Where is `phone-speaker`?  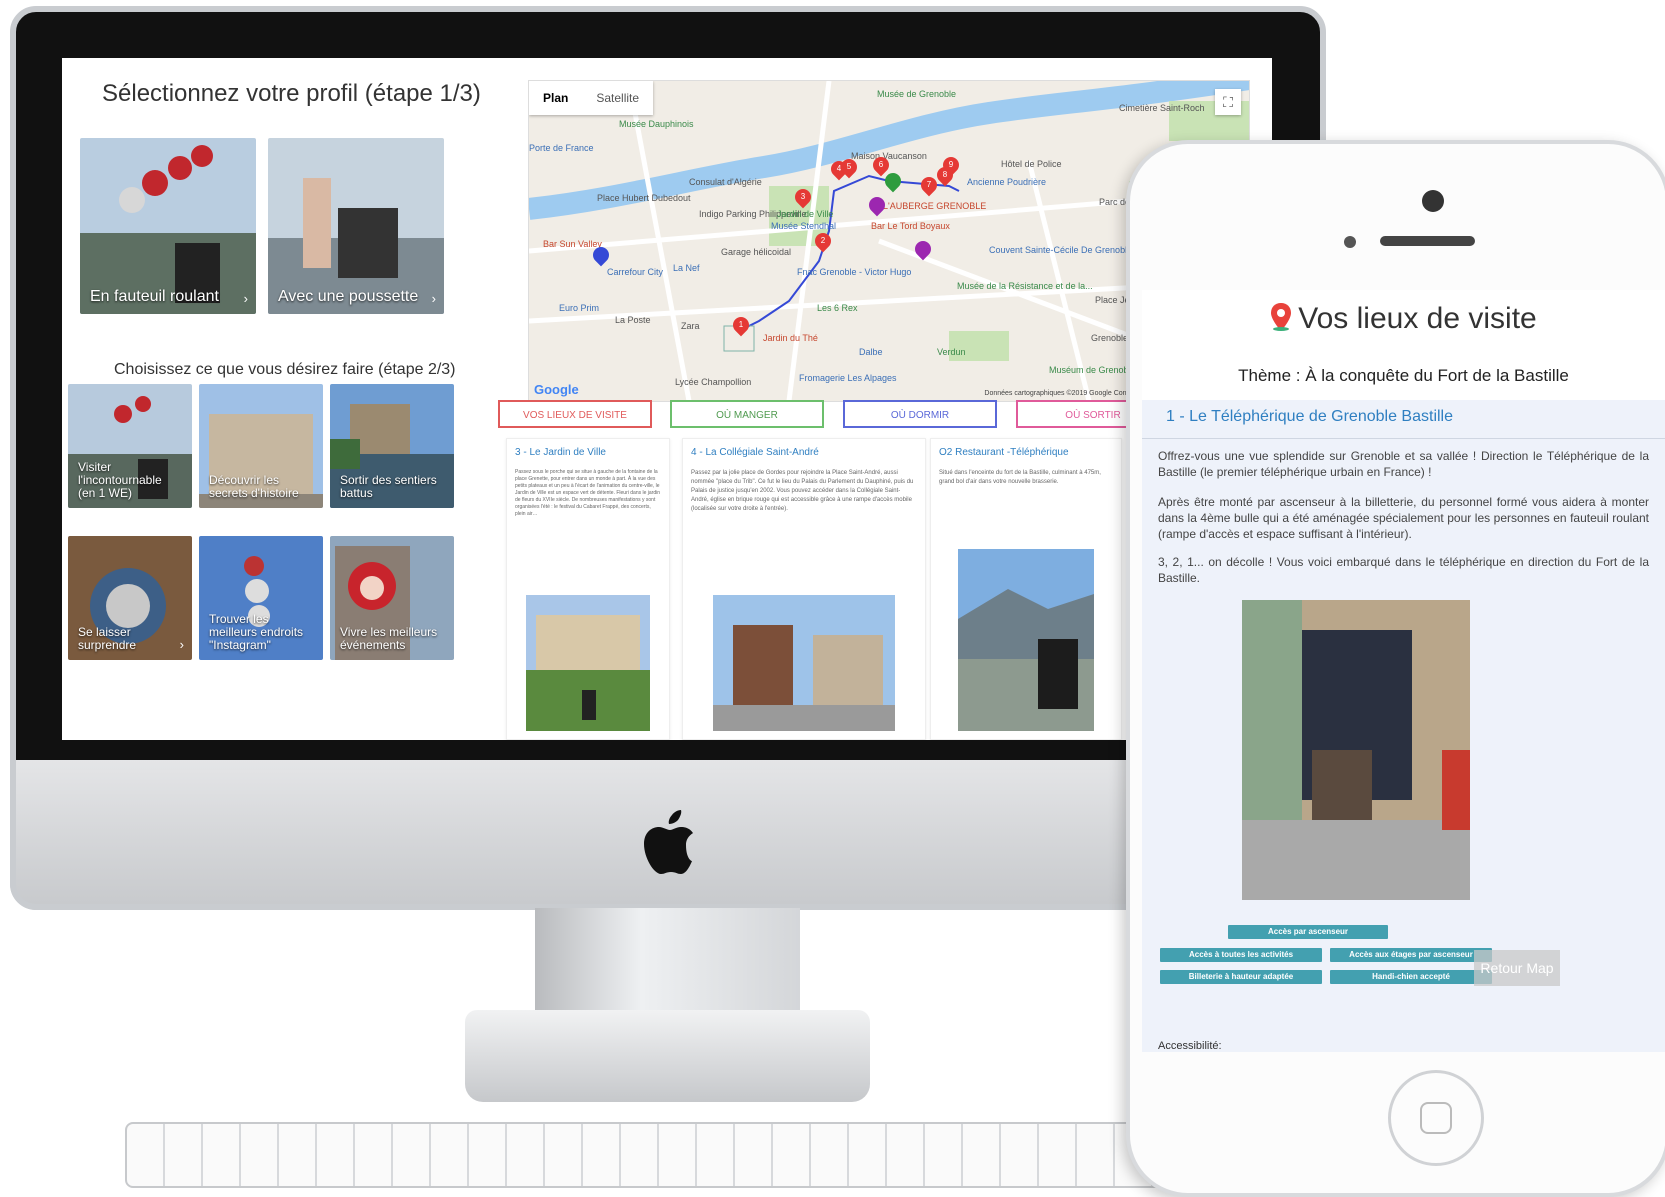
phone-speaker is located at coordinates (1427, 241).